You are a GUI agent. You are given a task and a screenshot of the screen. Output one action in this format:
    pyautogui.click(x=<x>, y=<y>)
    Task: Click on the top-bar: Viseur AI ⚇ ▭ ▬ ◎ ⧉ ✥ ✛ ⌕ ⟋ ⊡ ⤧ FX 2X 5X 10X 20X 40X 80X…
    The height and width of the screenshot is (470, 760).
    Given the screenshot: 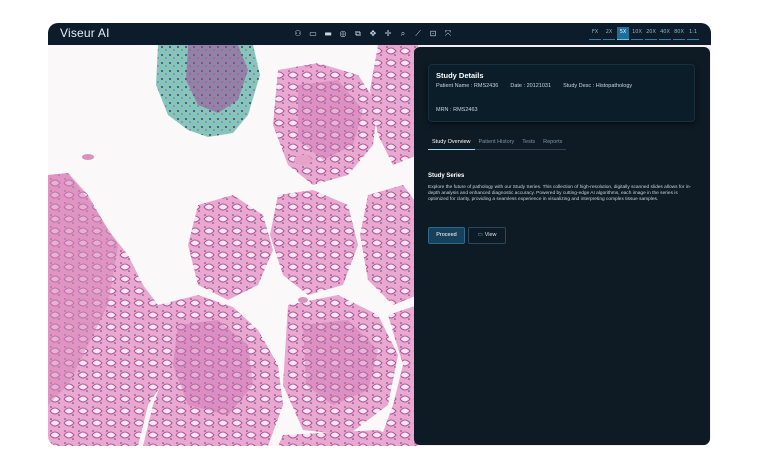 What is the action you would take?
    pyautogui.click(x=379, y=34)
    